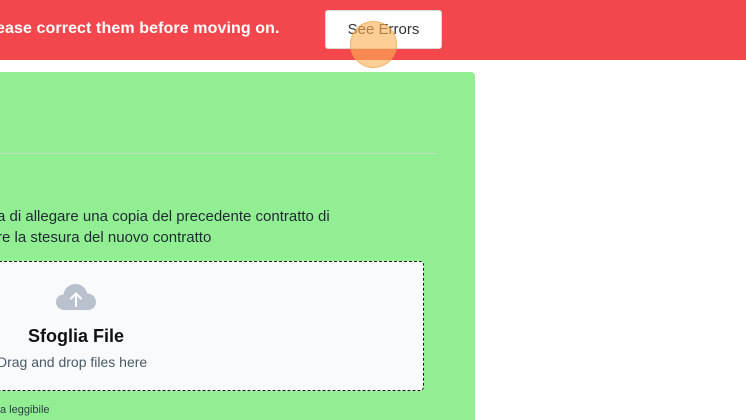 Image resolution: width=746 pixels, height=420 pixels. I want to click on cloud-upload-icon, so click(76, 297).